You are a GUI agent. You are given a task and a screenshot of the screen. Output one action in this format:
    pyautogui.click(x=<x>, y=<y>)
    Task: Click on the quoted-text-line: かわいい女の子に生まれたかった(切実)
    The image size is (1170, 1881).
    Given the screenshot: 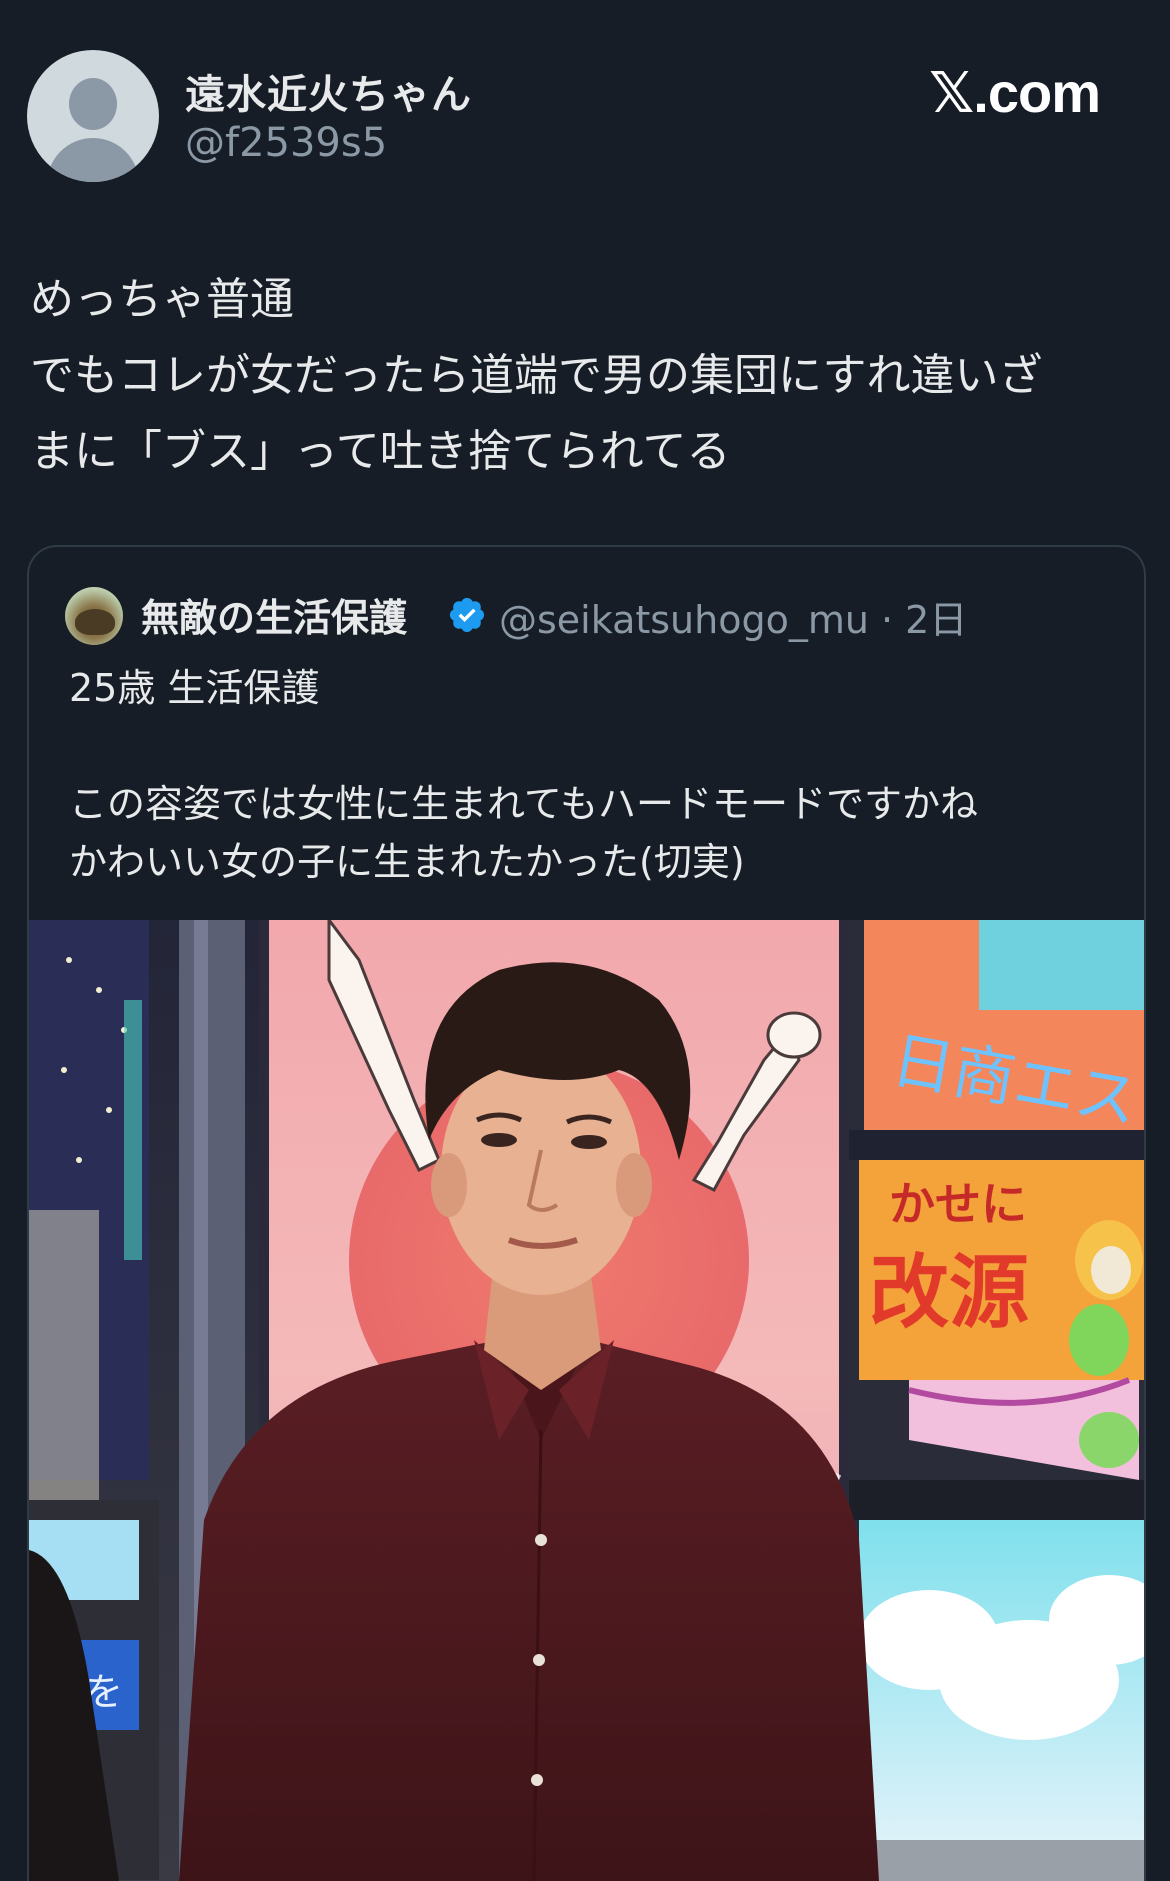 What is the action you would take?
    pyautogui.click(x=407, y=862)
    